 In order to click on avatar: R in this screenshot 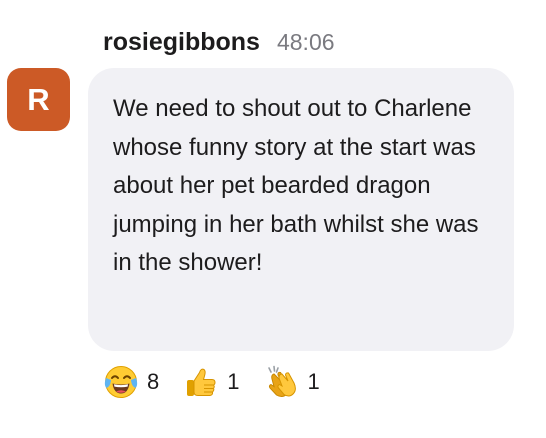, I will do `click(38, 99)`.